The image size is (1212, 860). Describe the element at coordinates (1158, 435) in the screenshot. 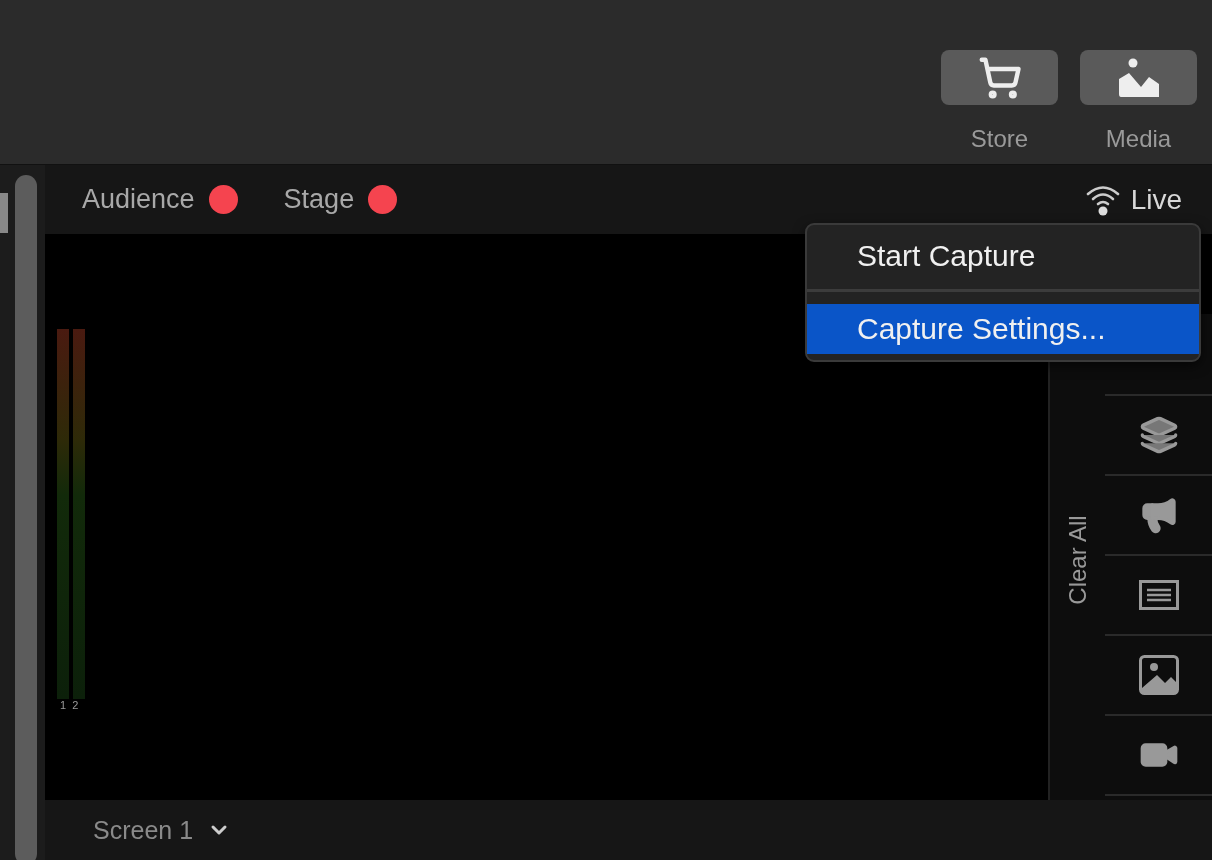

I see `layers-icon` at that location.